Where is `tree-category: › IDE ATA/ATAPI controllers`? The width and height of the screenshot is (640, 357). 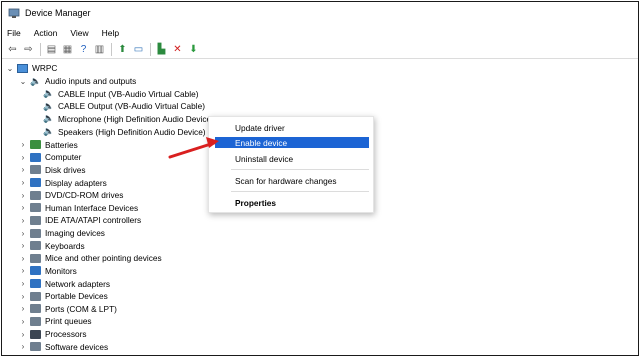
tree-category: › IDE ATA/ATAPI controllers is located at coordinates (80, 220).